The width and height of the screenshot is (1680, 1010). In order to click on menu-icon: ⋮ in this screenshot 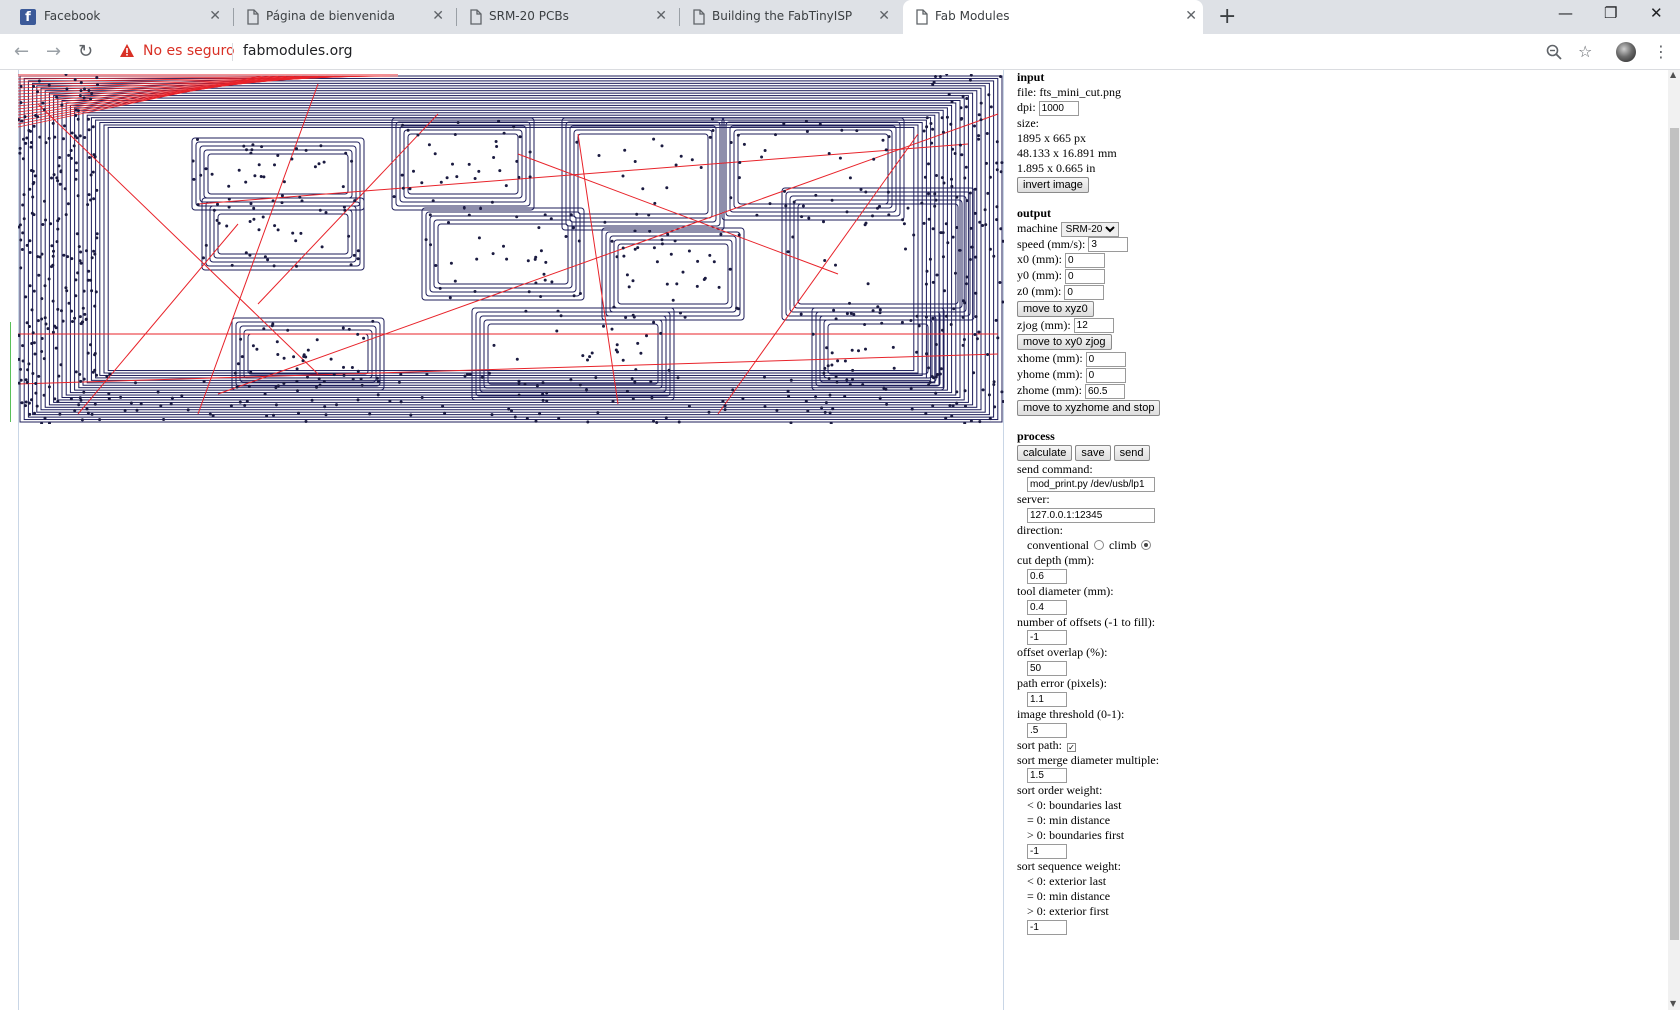, I will do `click(1661, 51)`.